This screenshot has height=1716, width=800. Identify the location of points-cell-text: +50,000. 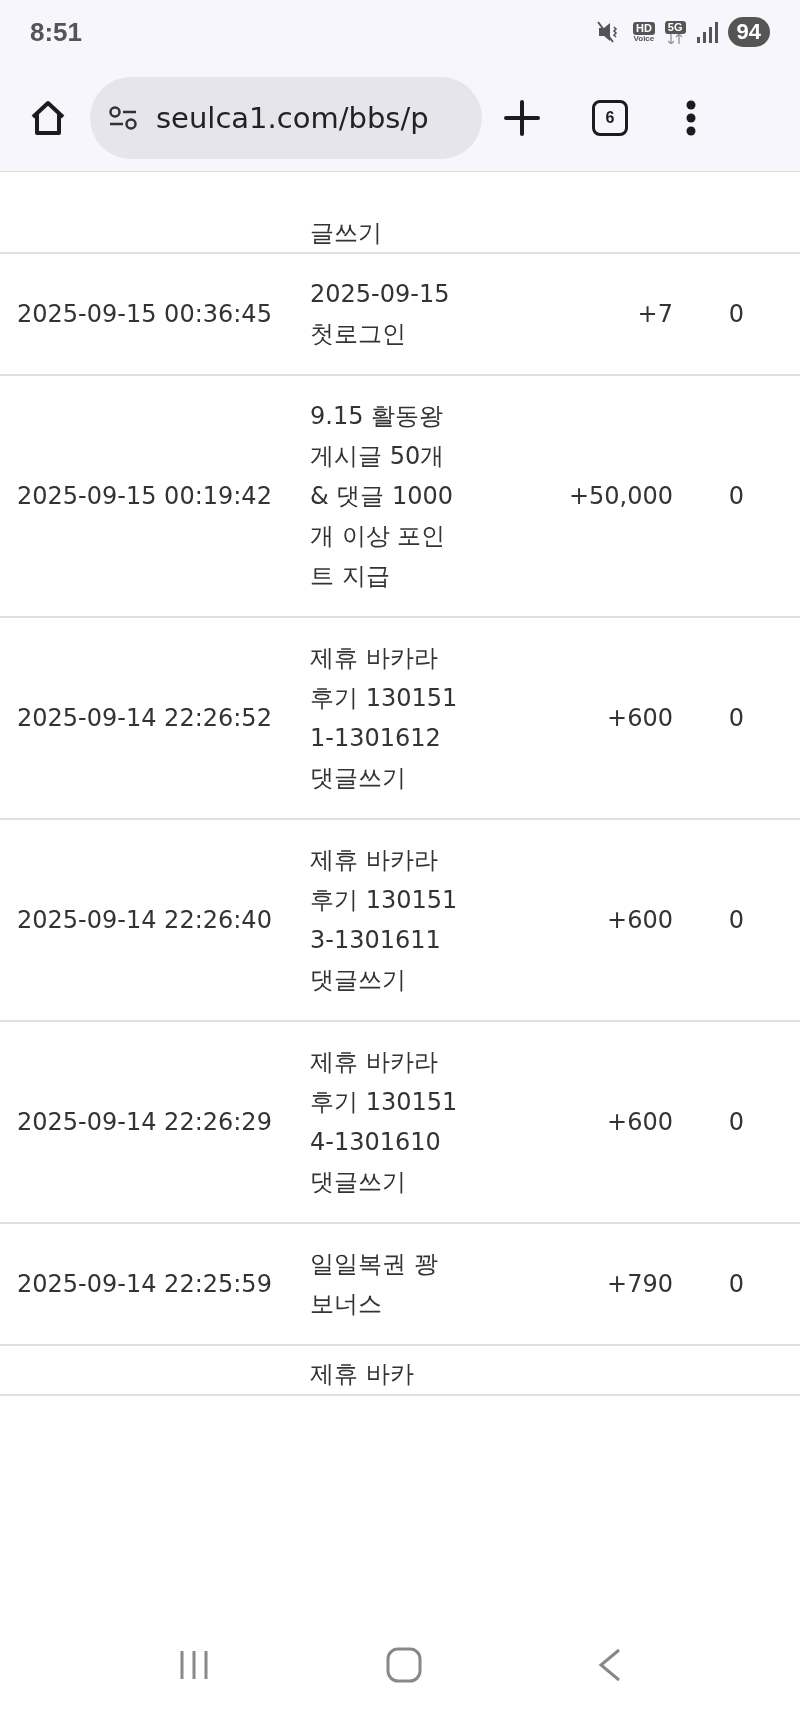
(620, 496).